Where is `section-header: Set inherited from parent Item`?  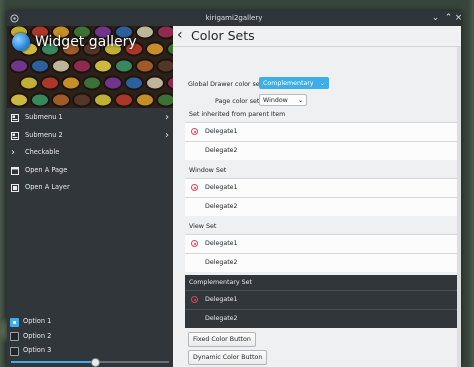 section-header: Set inherited from parent Item is located at coordinates (237, 114).